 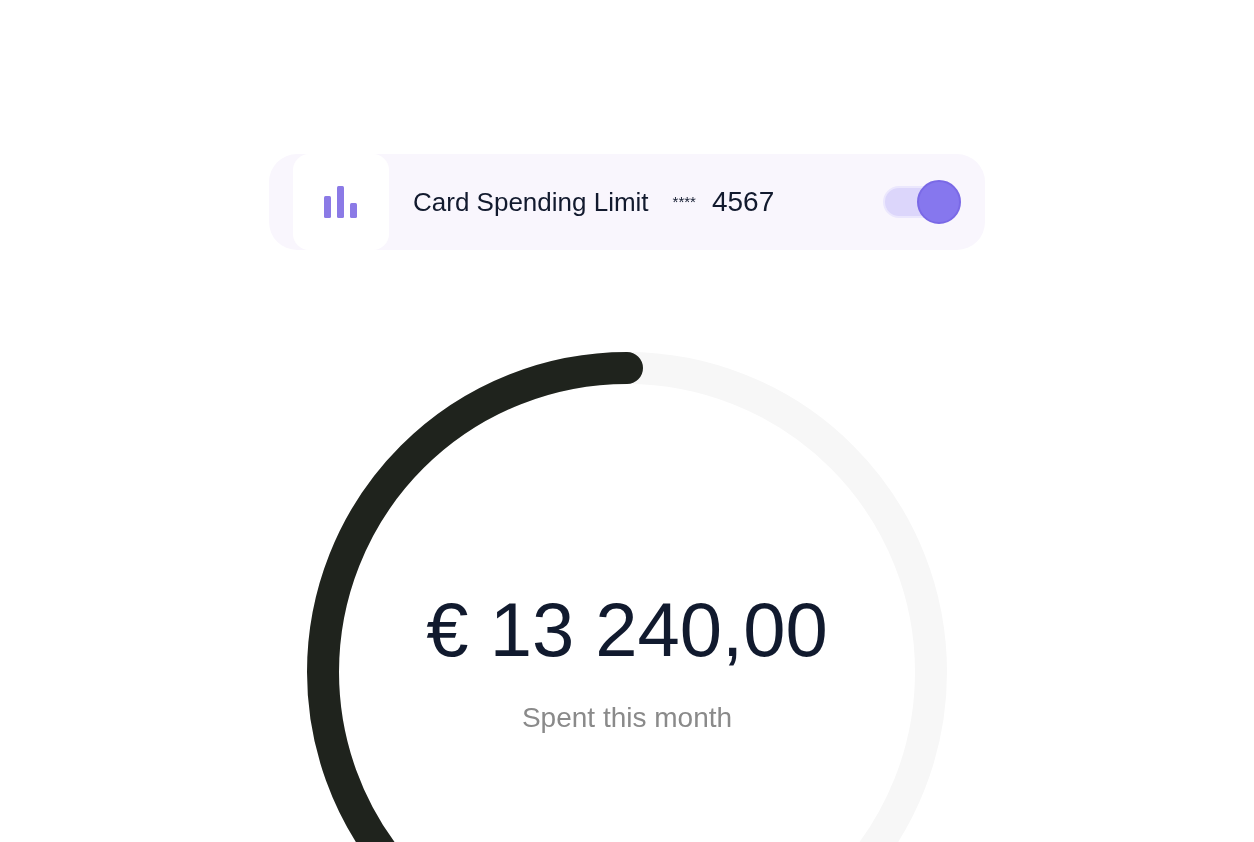 I want to click on spent-amount: € 13 240,00, so click(x=627, y=630).